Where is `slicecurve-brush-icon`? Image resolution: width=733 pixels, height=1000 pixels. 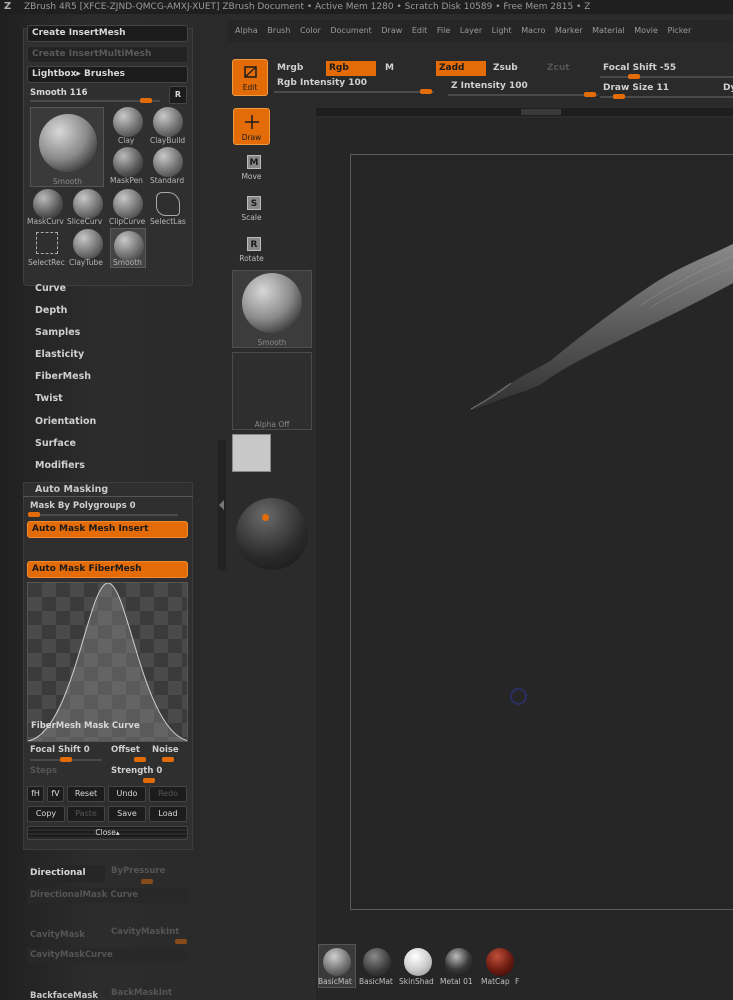
slicecurve-brush-icon is located at coordinates (88, 204).